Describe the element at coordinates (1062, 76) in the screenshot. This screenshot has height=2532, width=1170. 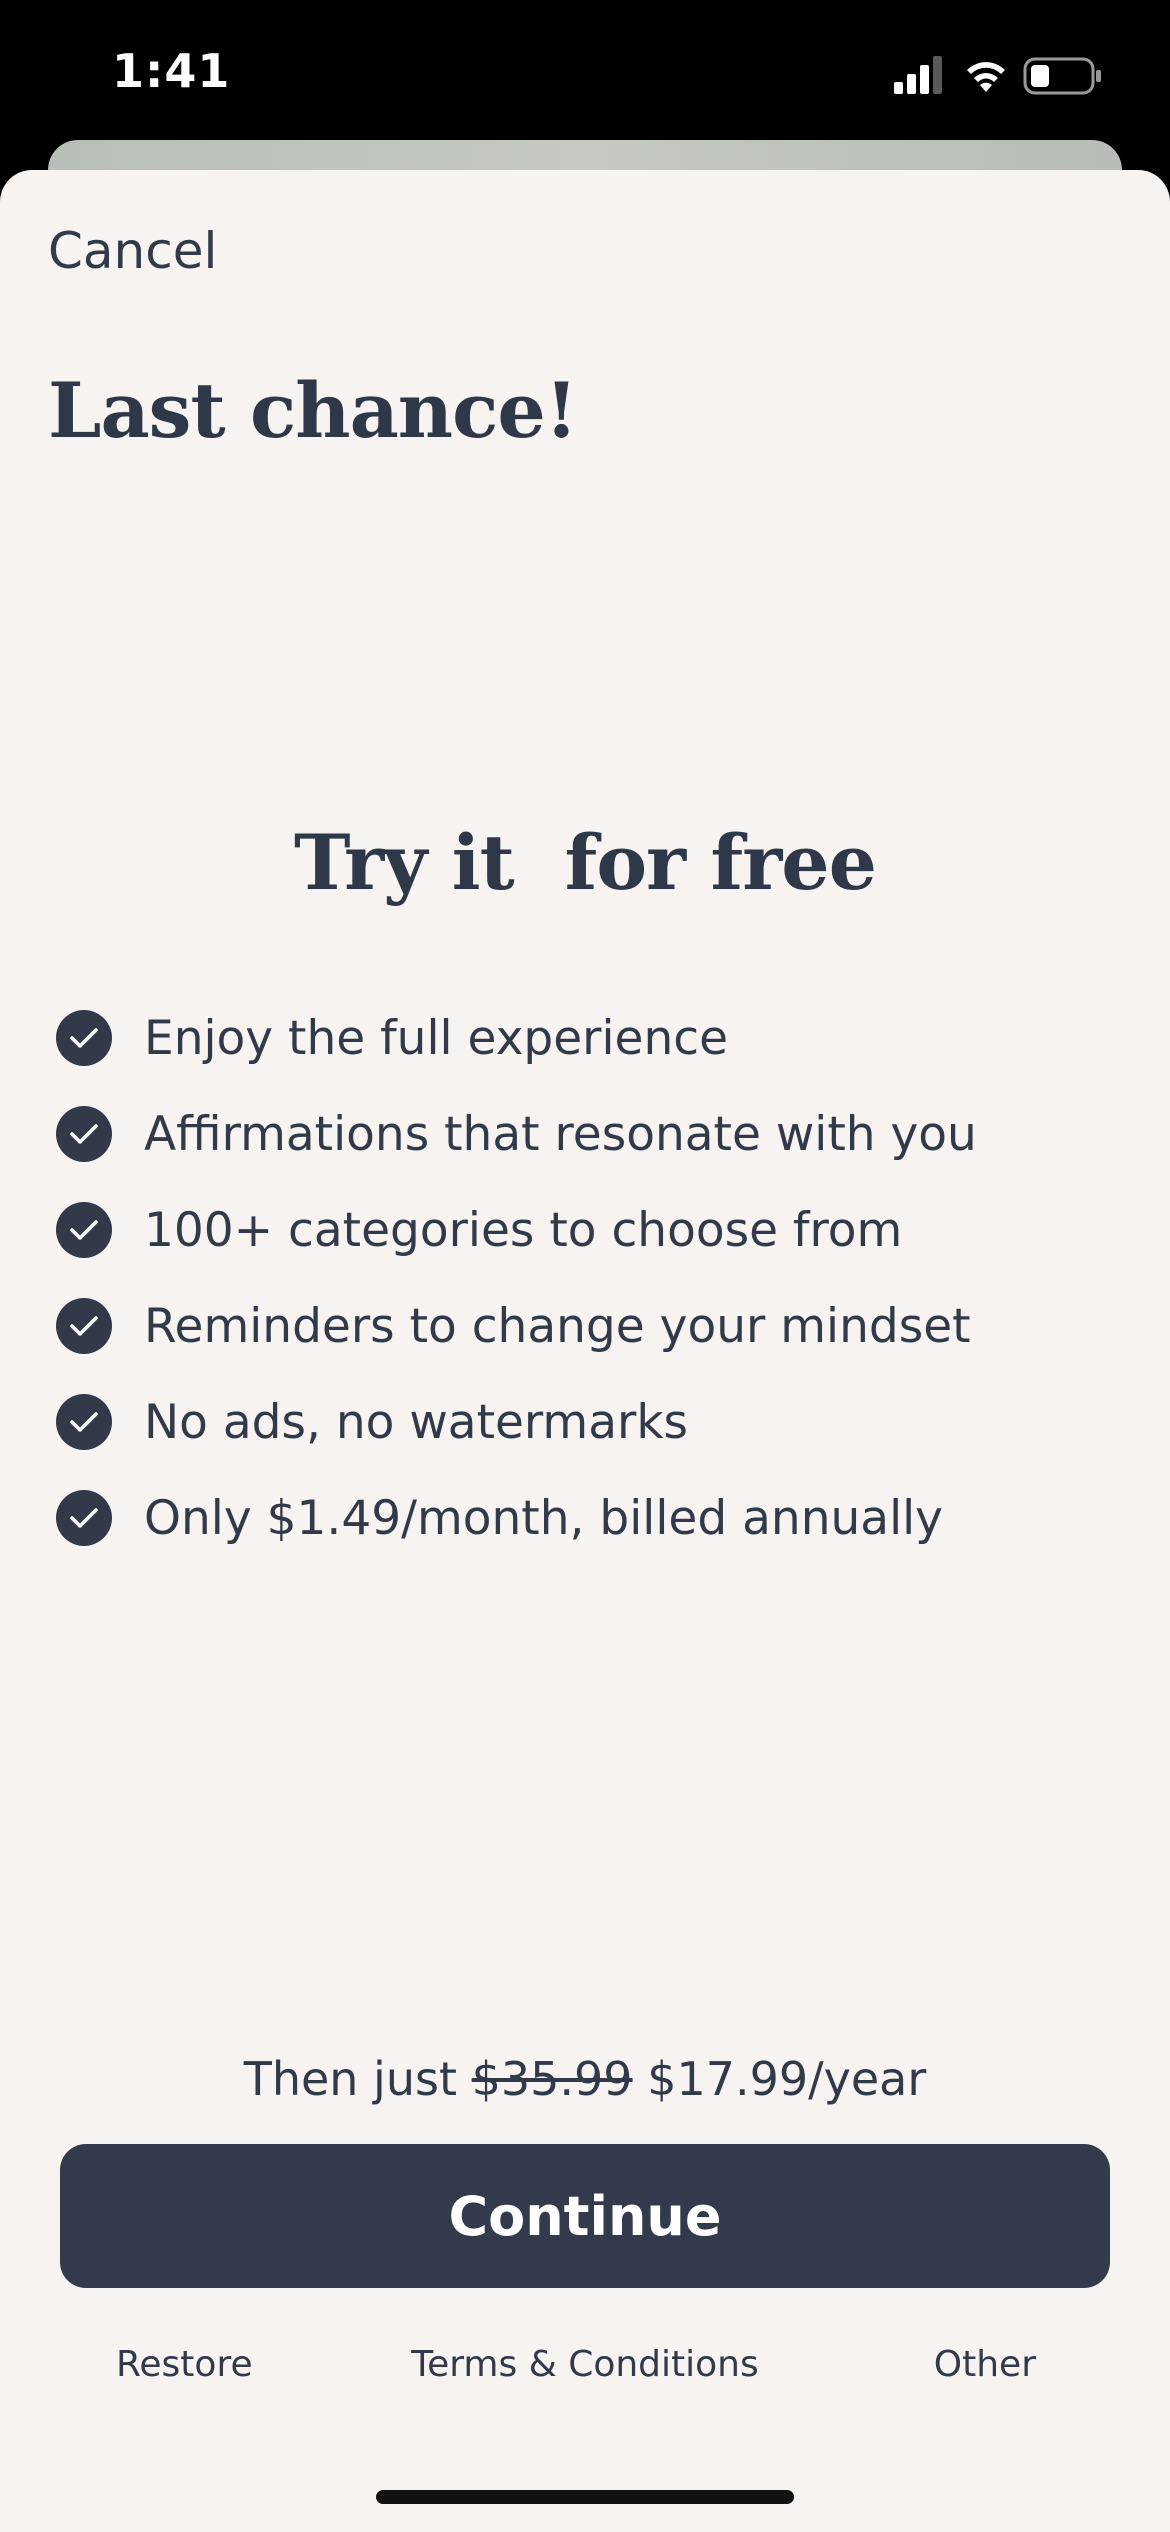
I see `battery-icon` at that location.